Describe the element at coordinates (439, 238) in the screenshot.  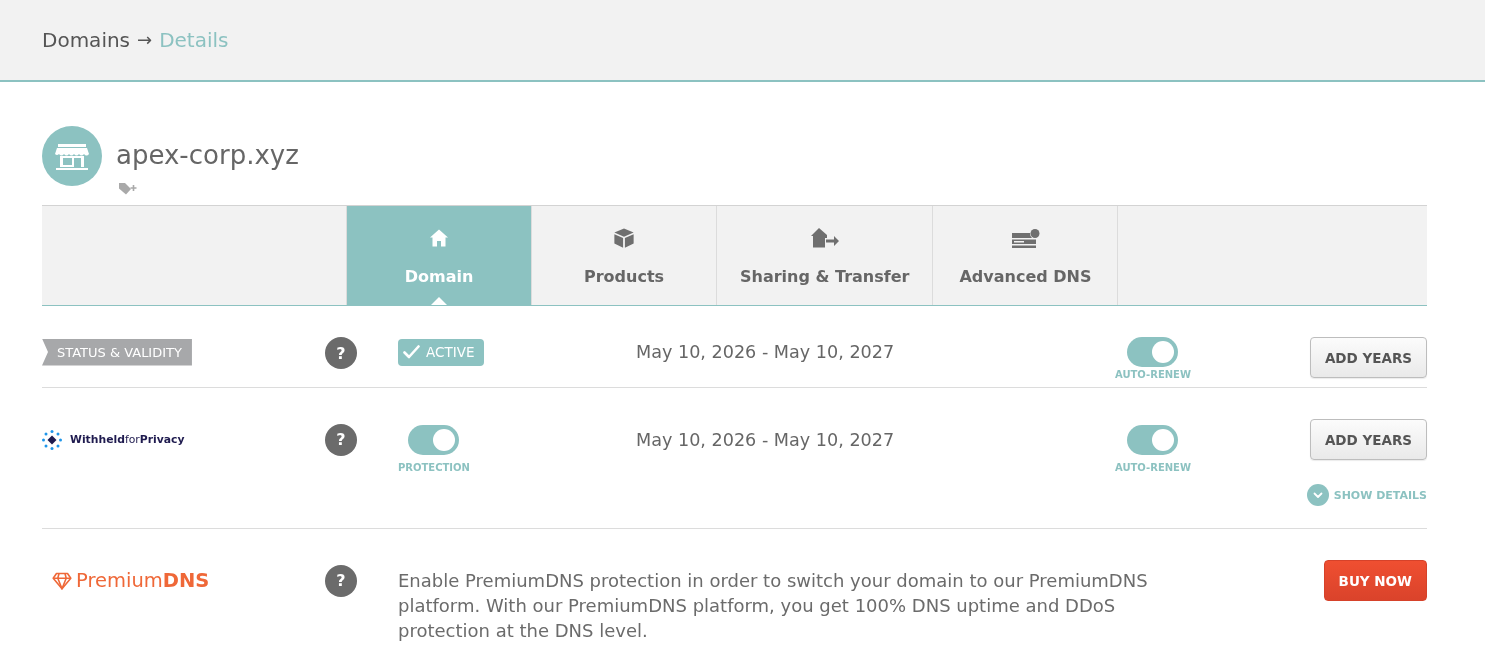
I see `house-icon` at that location.